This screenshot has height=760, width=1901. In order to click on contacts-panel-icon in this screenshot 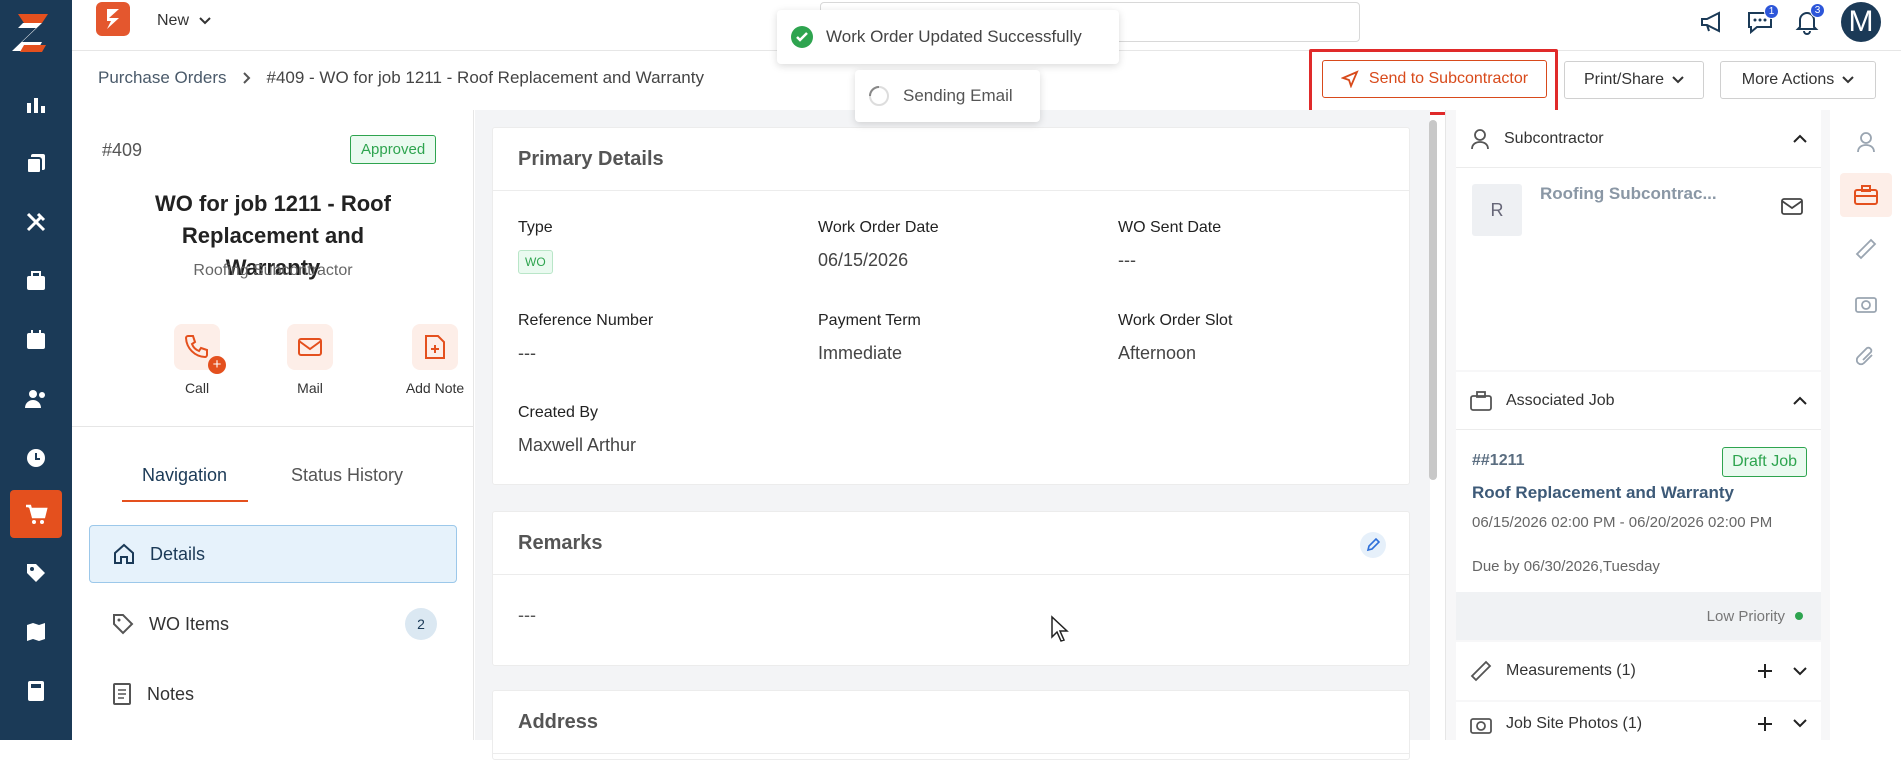, I will do `click(1866, 142)`.